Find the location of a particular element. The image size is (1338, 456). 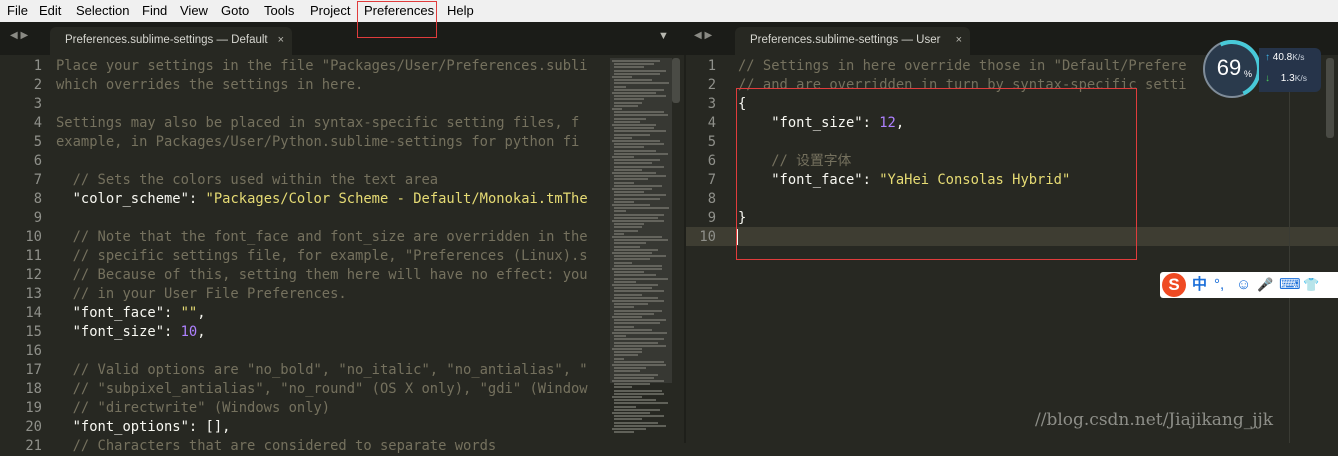

line-number: 21 is located at coordinates (33, 446).